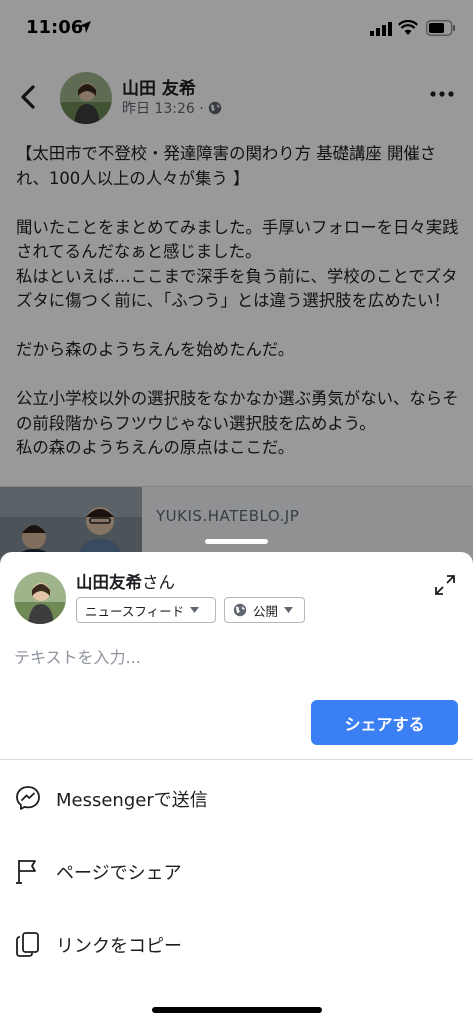 This screenshot has width=473, height=1024. What do you see at coordinates (236, 944) in the screenshot?
I see `share-option-copy-link: リンクをコピー` at bounding box center [236, 944].